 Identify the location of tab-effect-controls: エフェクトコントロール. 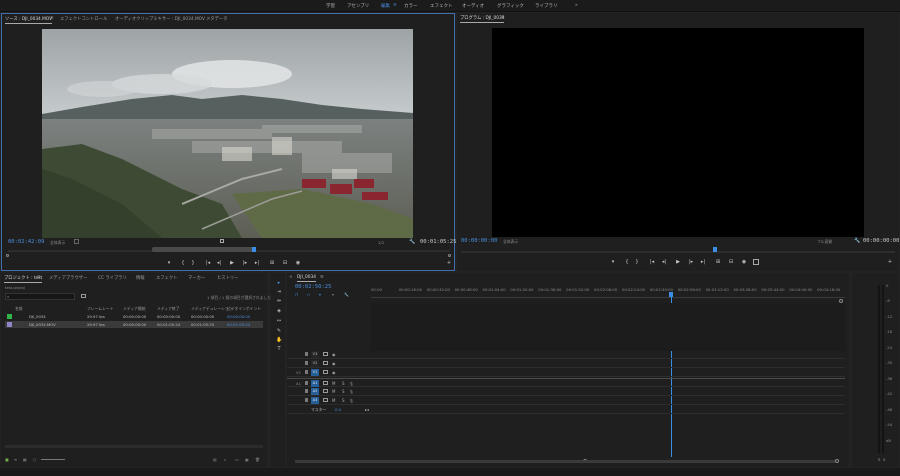
(83, 19).